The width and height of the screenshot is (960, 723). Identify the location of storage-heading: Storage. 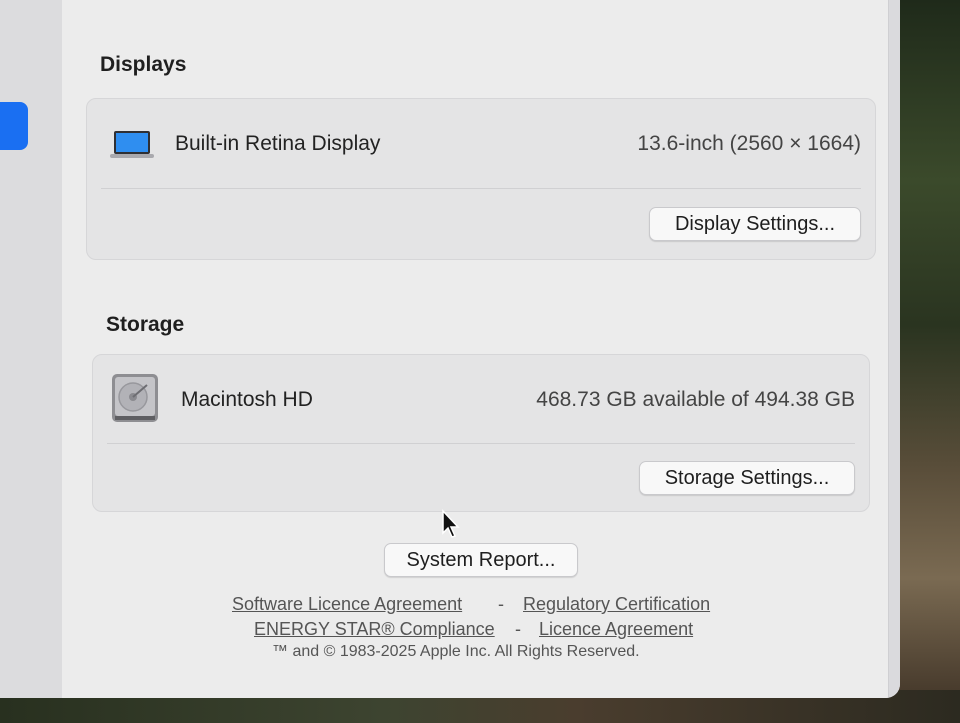
(145, 324).